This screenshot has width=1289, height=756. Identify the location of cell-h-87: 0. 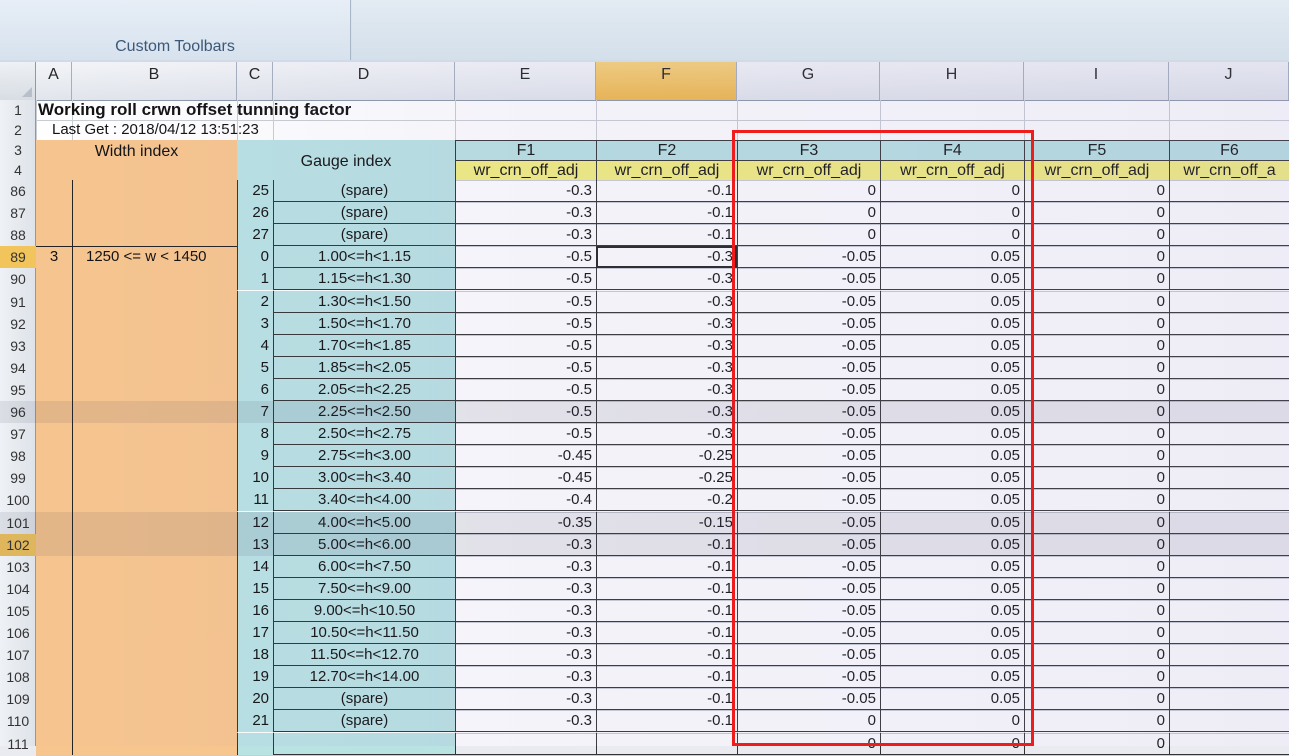
(952, 213).